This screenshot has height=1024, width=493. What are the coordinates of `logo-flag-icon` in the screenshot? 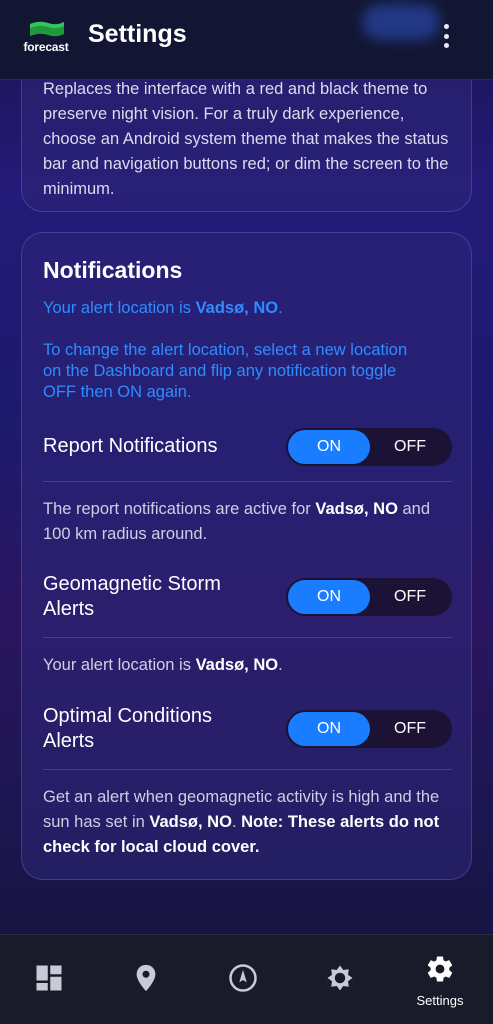 It's located at (47, 29).